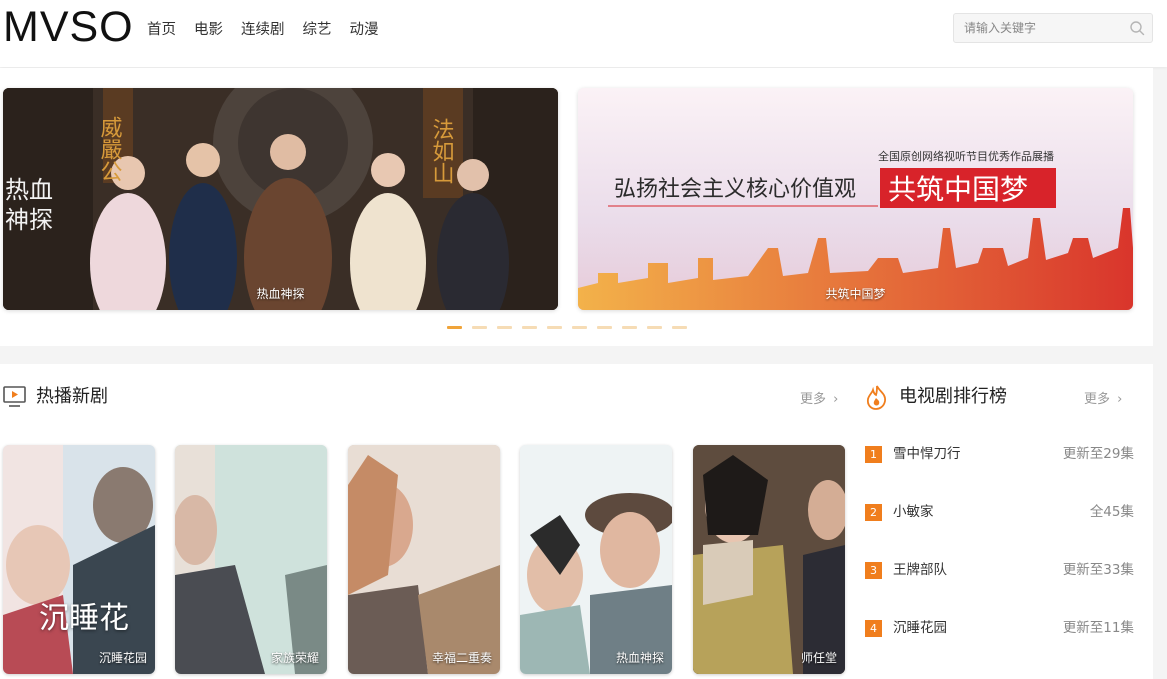  Describe the element at coordinates (84, 618) in the screenshot. I see `card-poster-text: 沉睡花` at that location.